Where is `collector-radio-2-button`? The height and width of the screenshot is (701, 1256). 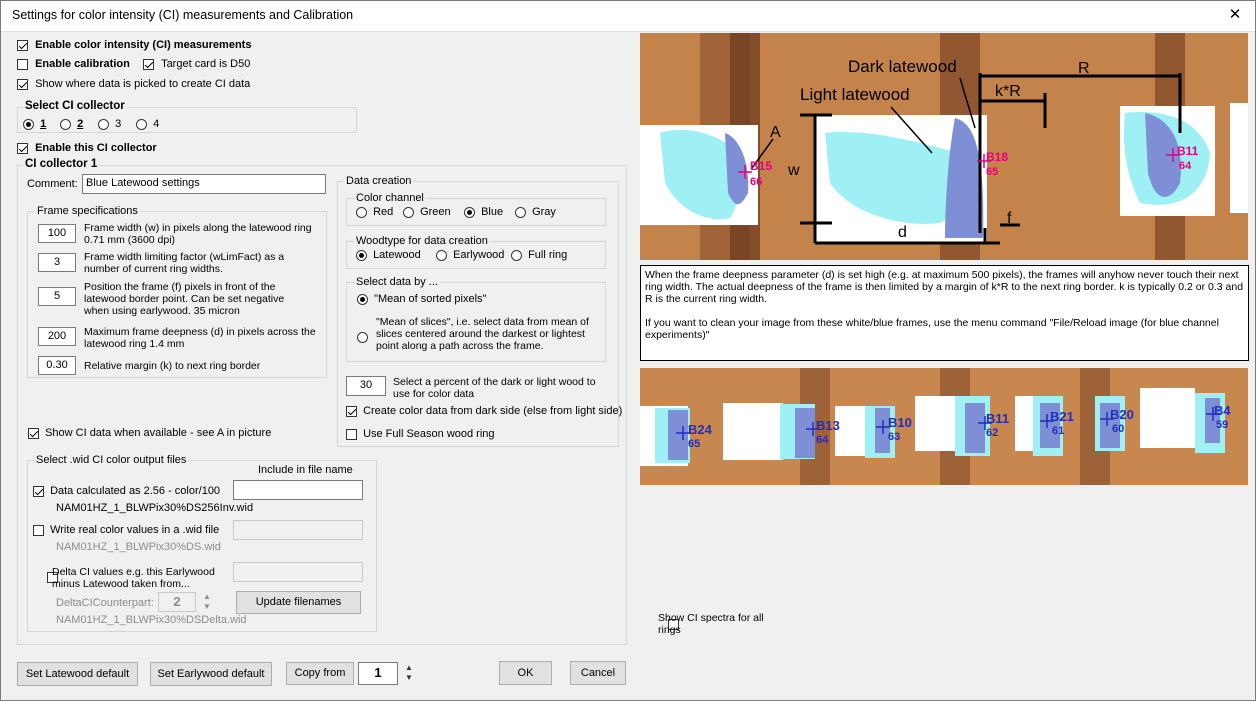 collector-radio-2-button is located at coordinates (65, 124).